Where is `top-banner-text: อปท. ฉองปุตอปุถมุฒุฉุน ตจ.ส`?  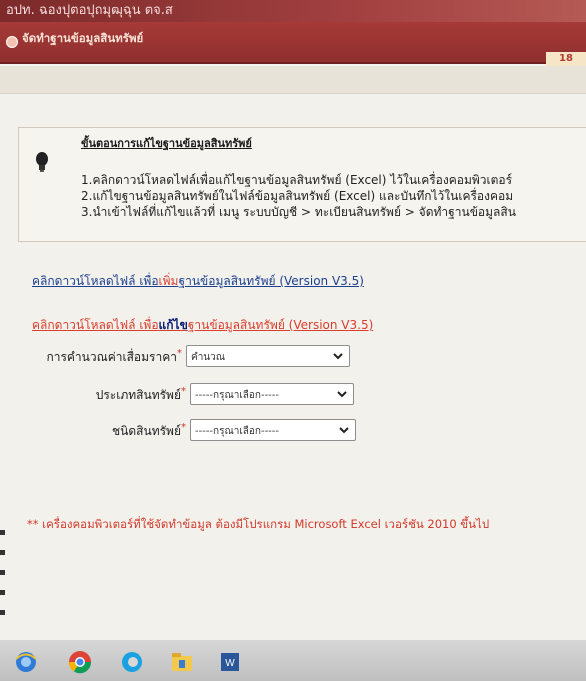 top-banner-text: อปท. ฉองปุตอปุถมุฒุฉุน ตจ.ส is located at coordinates (89, 10).